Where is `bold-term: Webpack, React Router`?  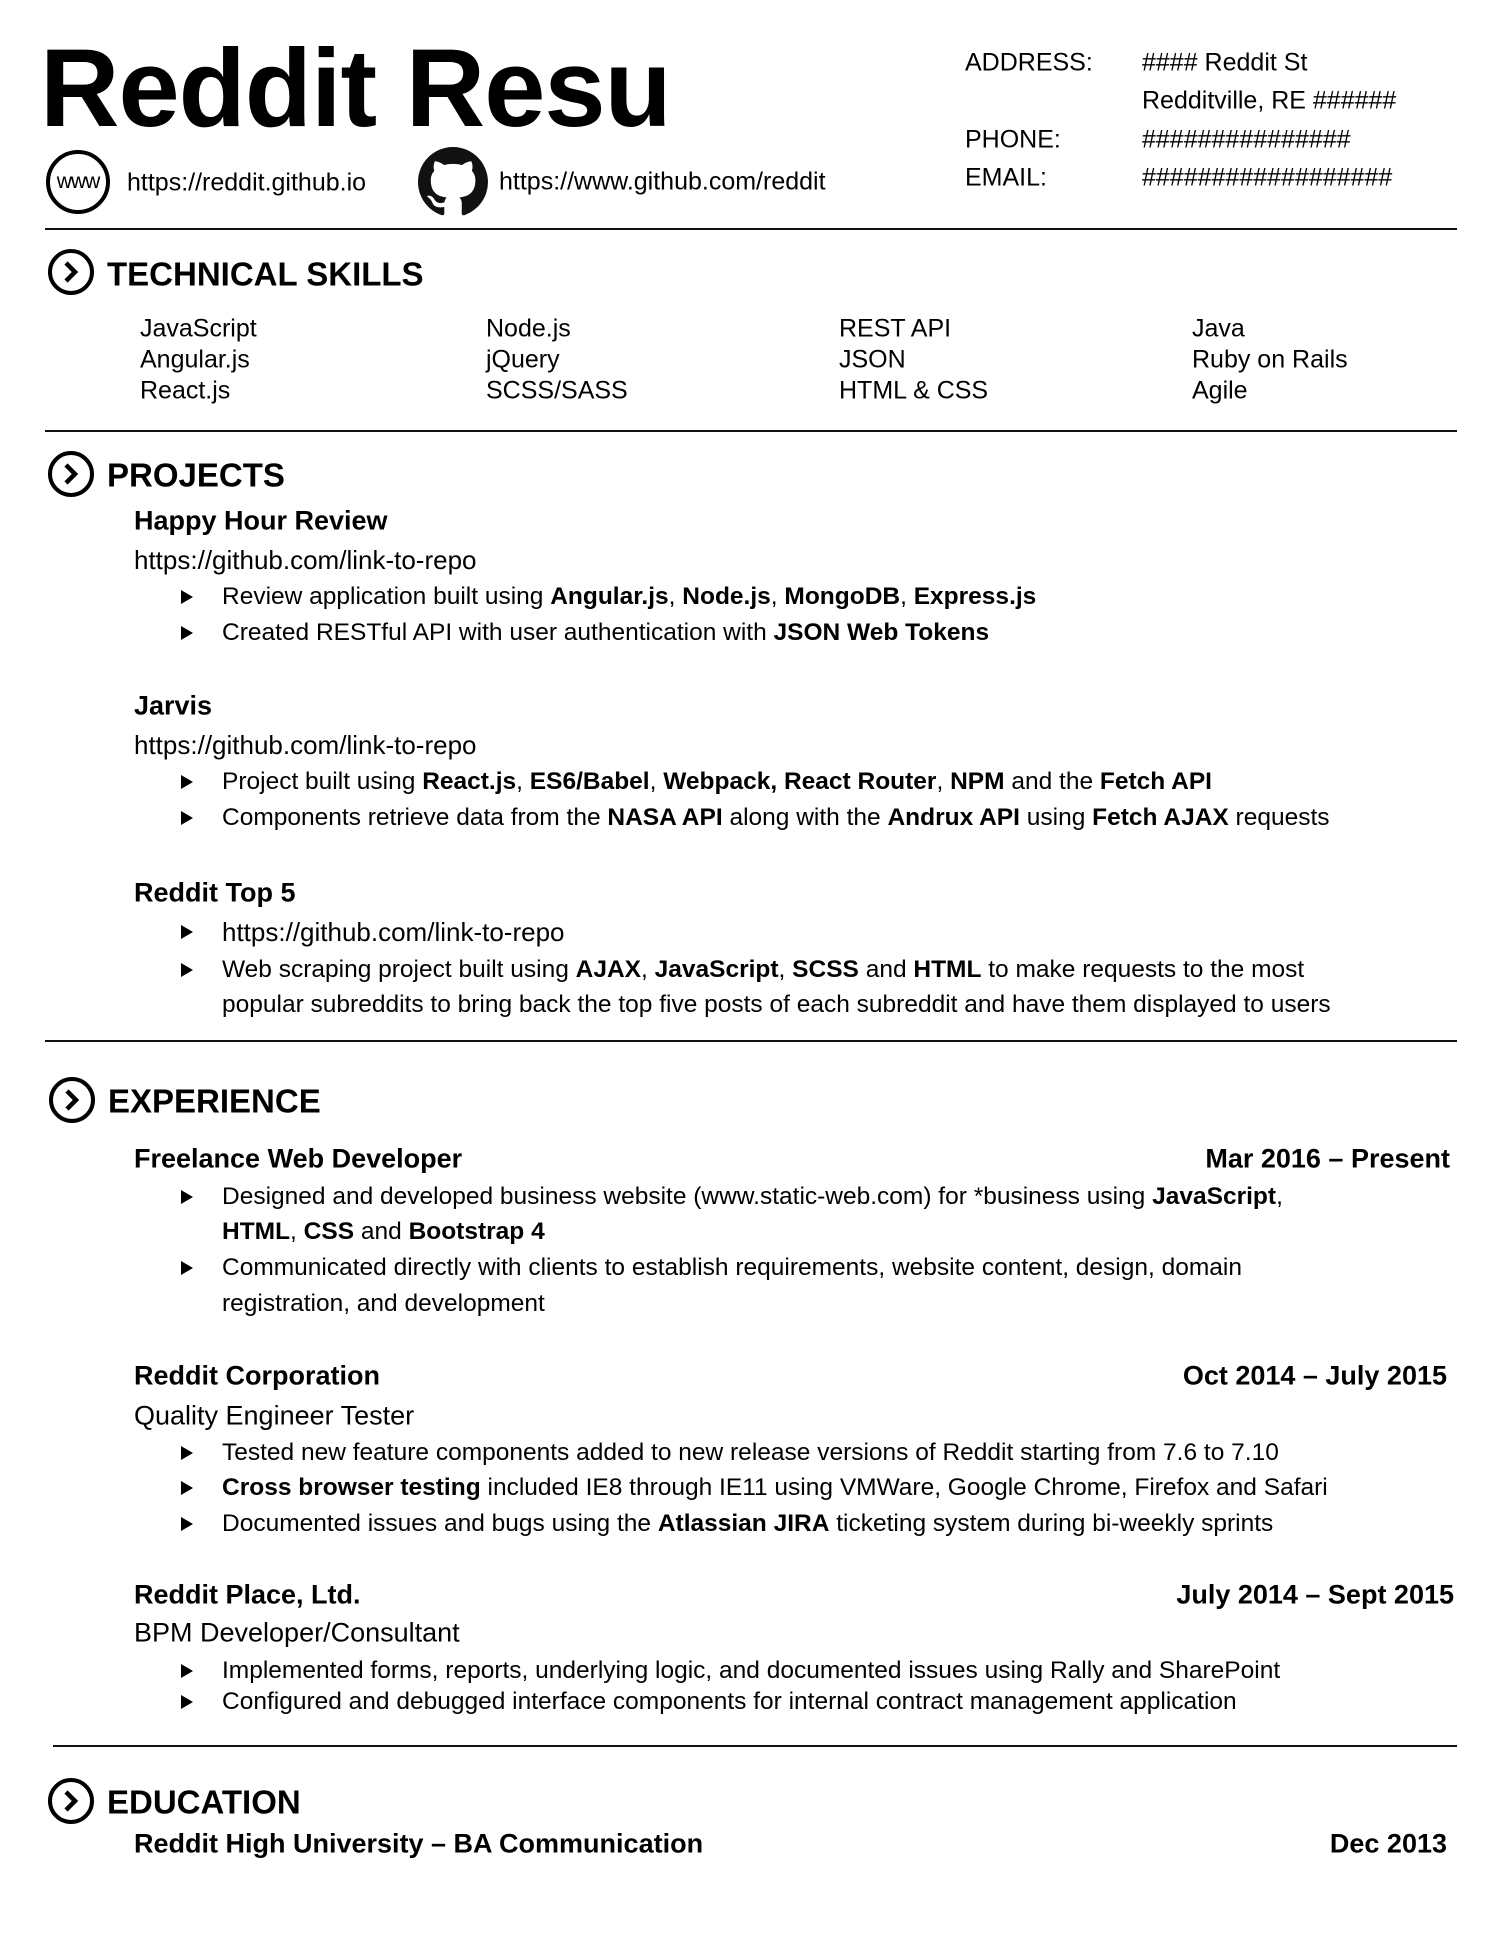
bold-term: Webpack, React Router is located at coordinates (800, 781).